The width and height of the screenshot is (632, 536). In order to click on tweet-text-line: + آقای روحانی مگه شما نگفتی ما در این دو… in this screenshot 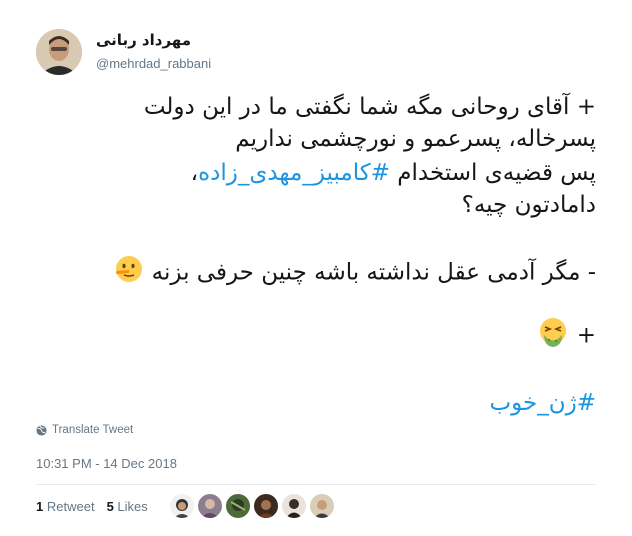, I will do `click(369, 107)`.